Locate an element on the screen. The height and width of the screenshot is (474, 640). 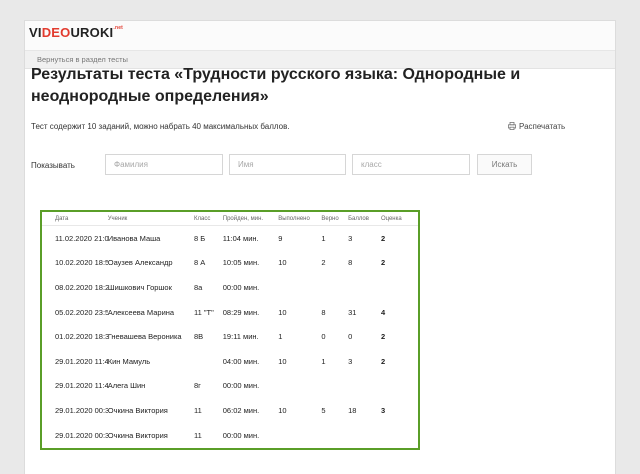
site-header: VIDEOUROKI.net is located at coordinates (320, 36).